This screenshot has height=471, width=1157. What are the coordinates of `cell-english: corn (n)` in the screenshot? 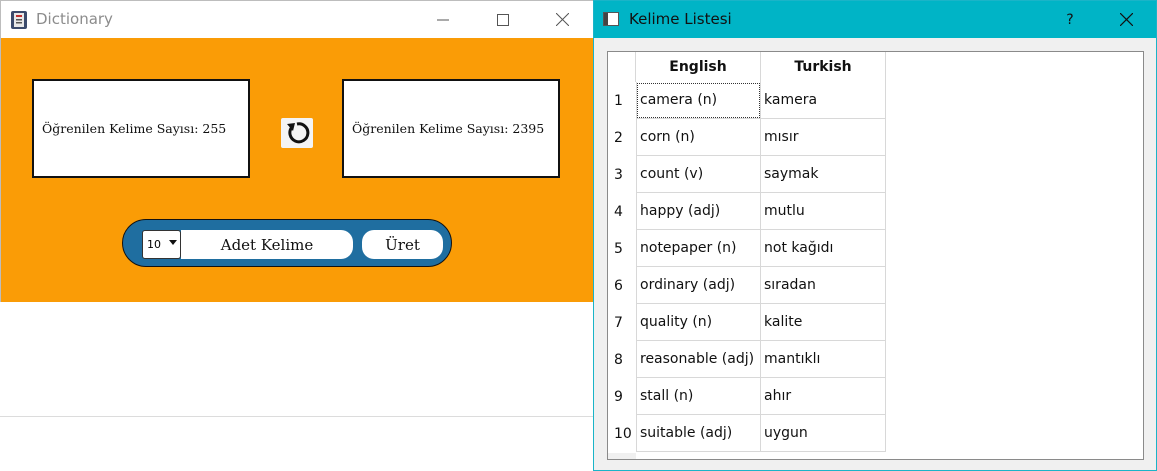 It's located at (698, 137).